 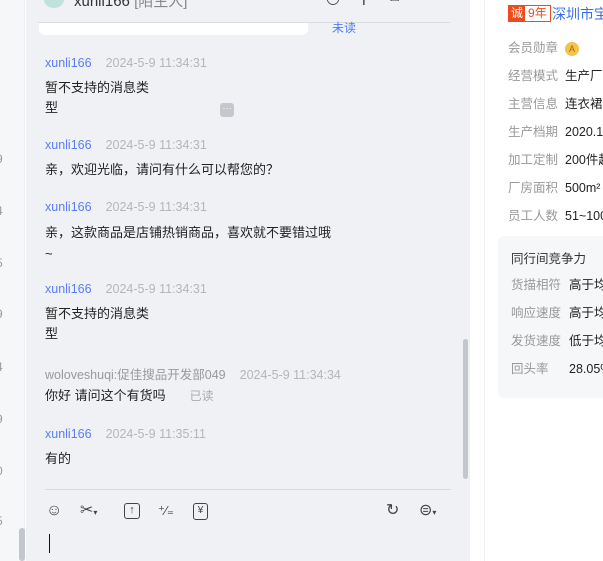 What do you see at coordinates (537, 13) in the screenshot?
I see `years: 9年` at bounding box center [537, 13].